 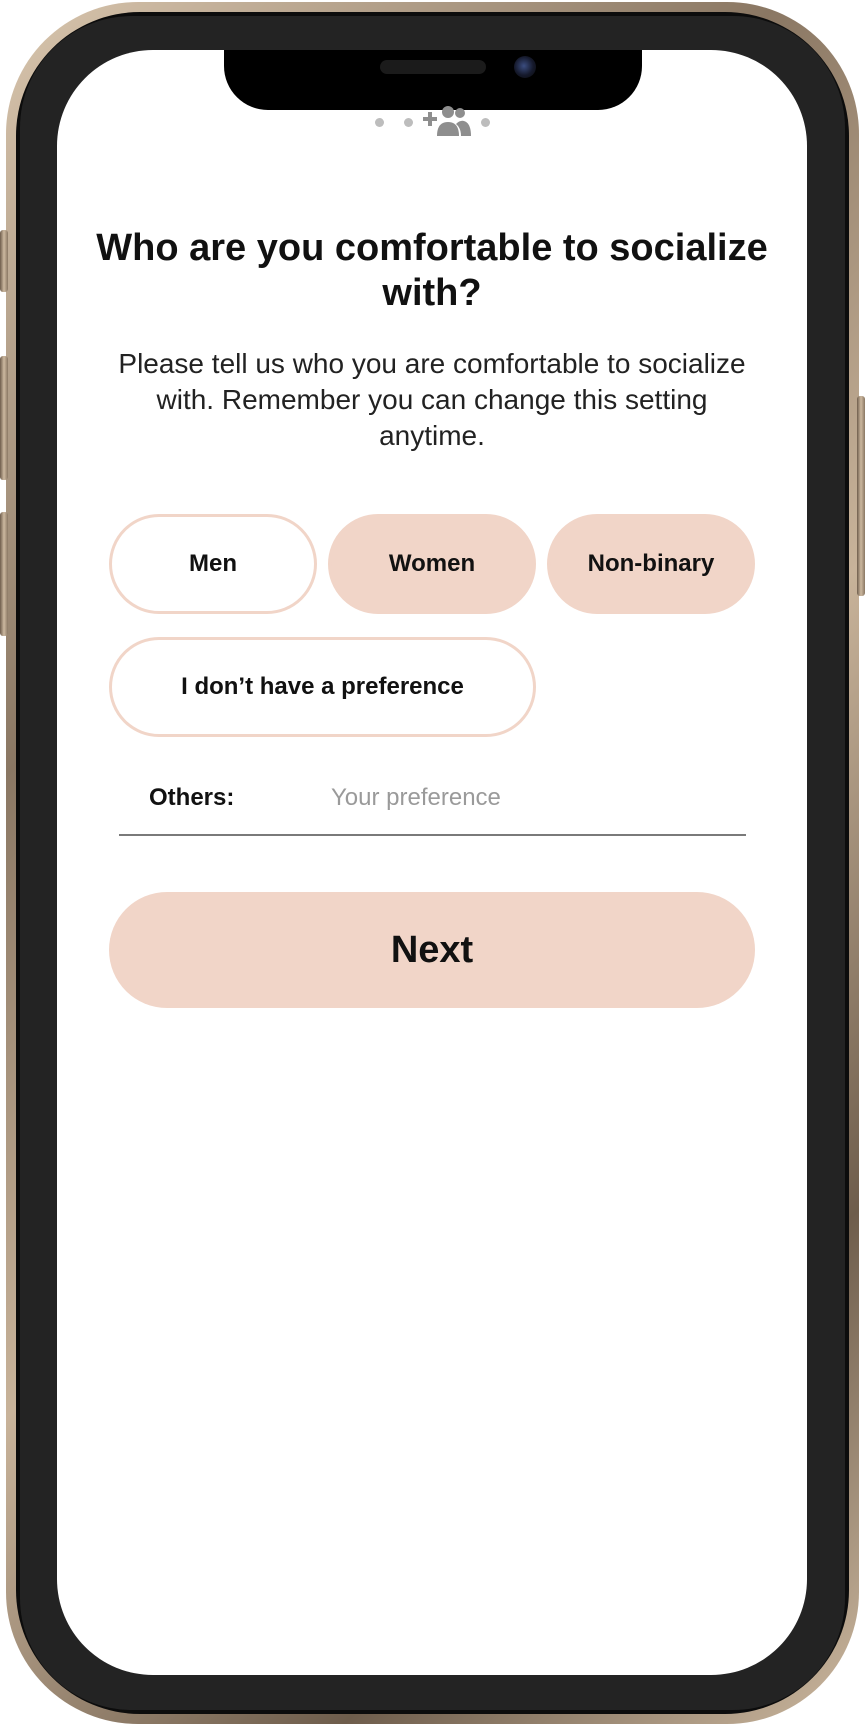 I want to click on front-camera, so click(x=525, y=67).